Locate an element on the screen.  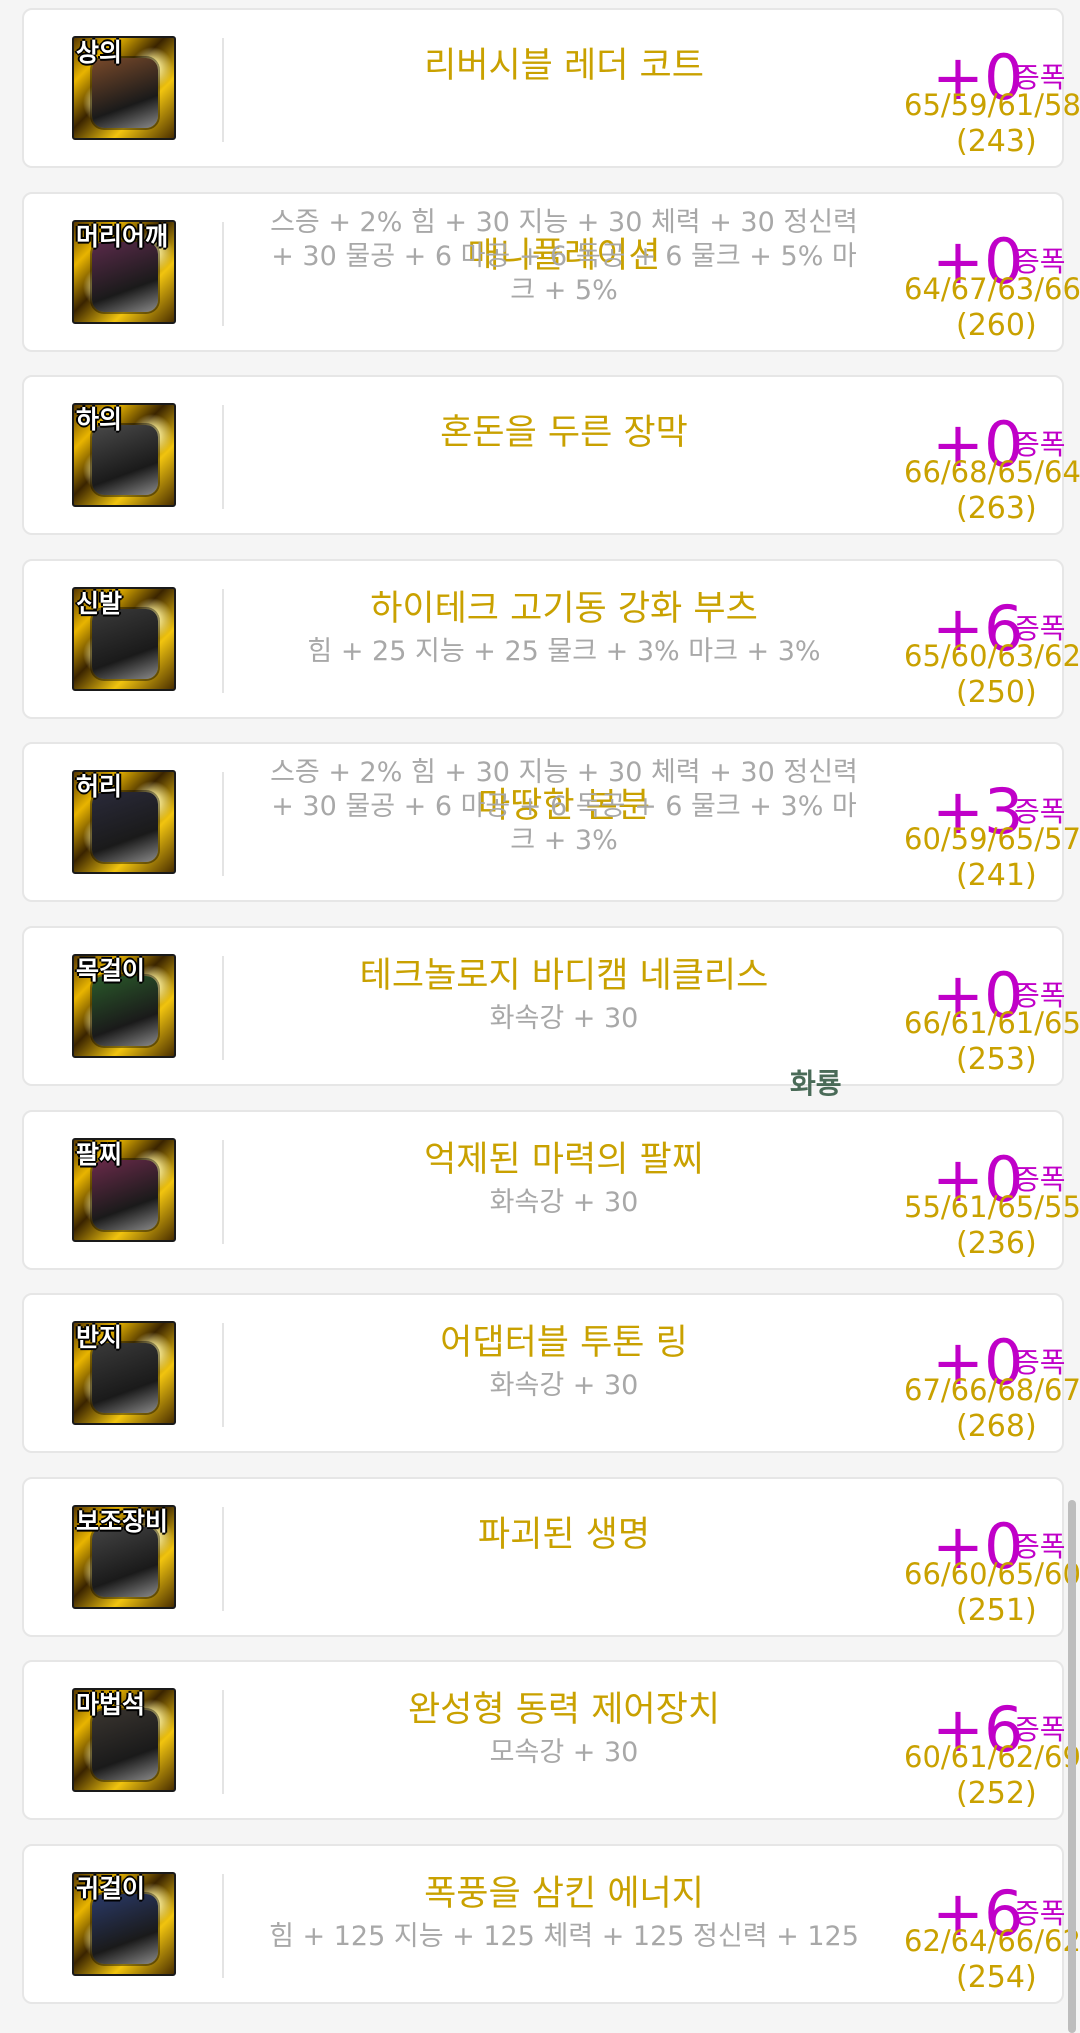
item-name: 폭풍을 삼킨 에너지 is located at coordinates (564, 1894).